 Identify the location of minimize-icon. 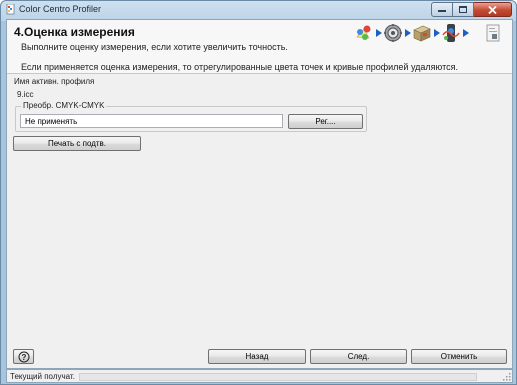
(442, 10).